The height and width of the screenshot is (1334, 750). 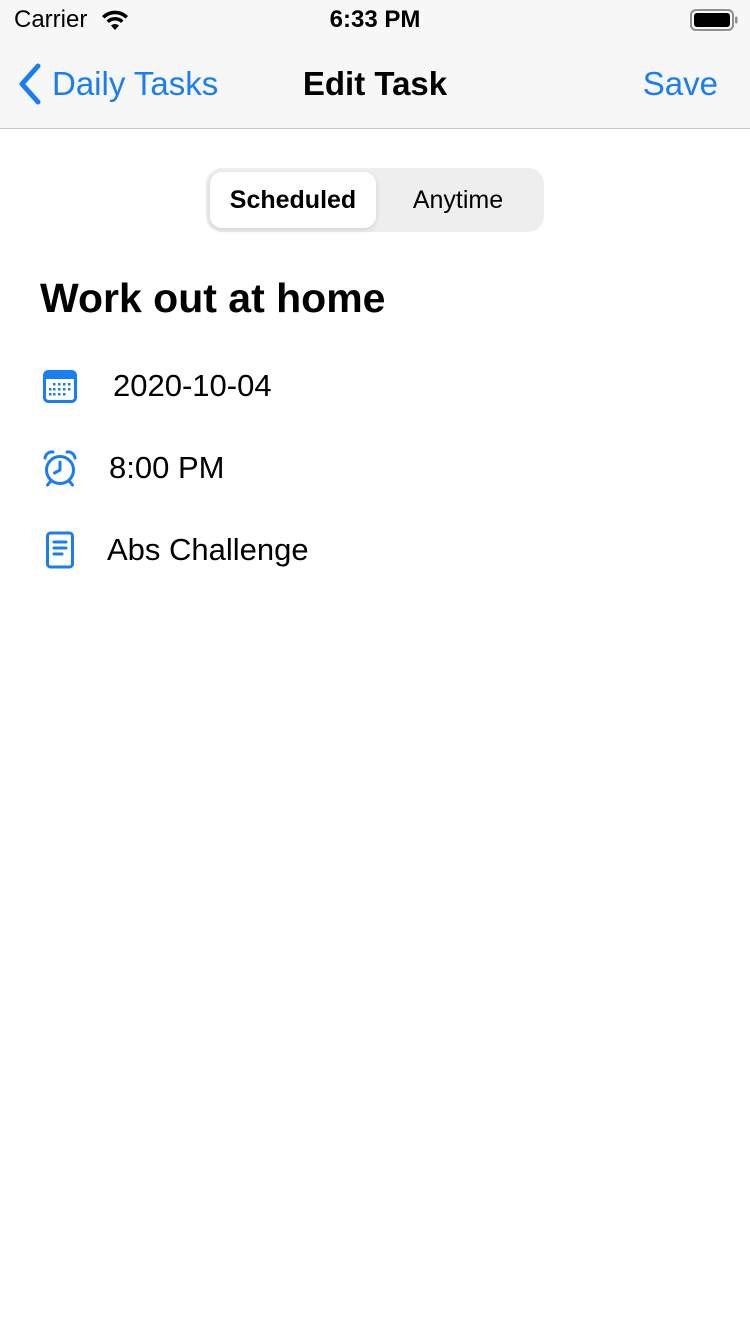 What do you see at coordinates (458, 200) in the screenshot?
I see `segment-anytime: Anytime` at bounding box center [458, 200].